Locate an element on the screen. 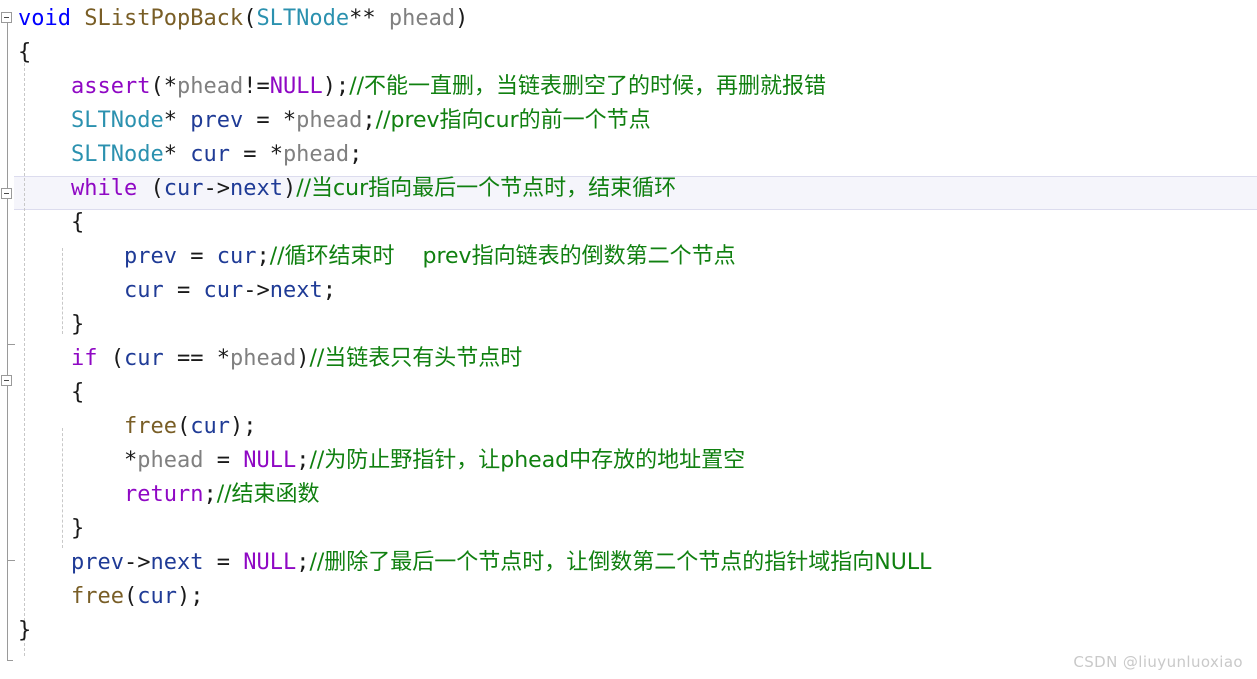 The width and height of the screenshot is (1257, 679). code-token: SLTNode is located at coordinates (117, 120).